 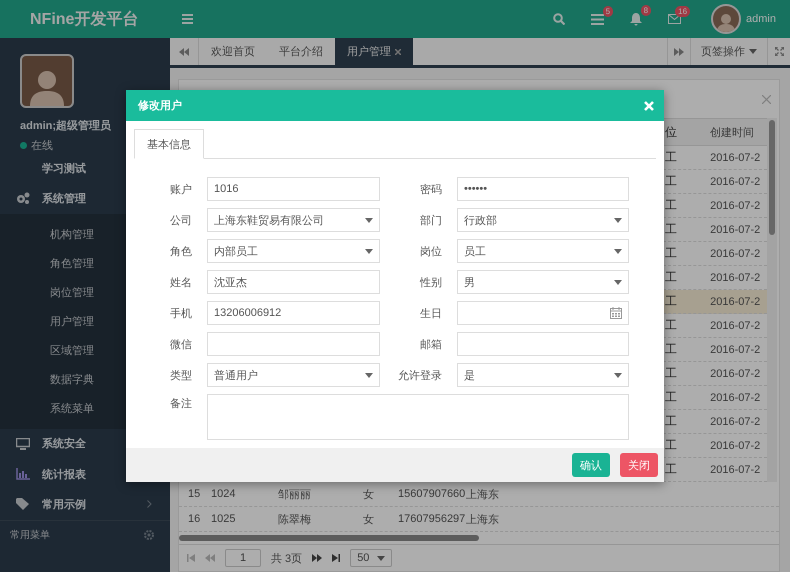 I want to click on input-field: 沈亚杰, so click(x=293, y=282).